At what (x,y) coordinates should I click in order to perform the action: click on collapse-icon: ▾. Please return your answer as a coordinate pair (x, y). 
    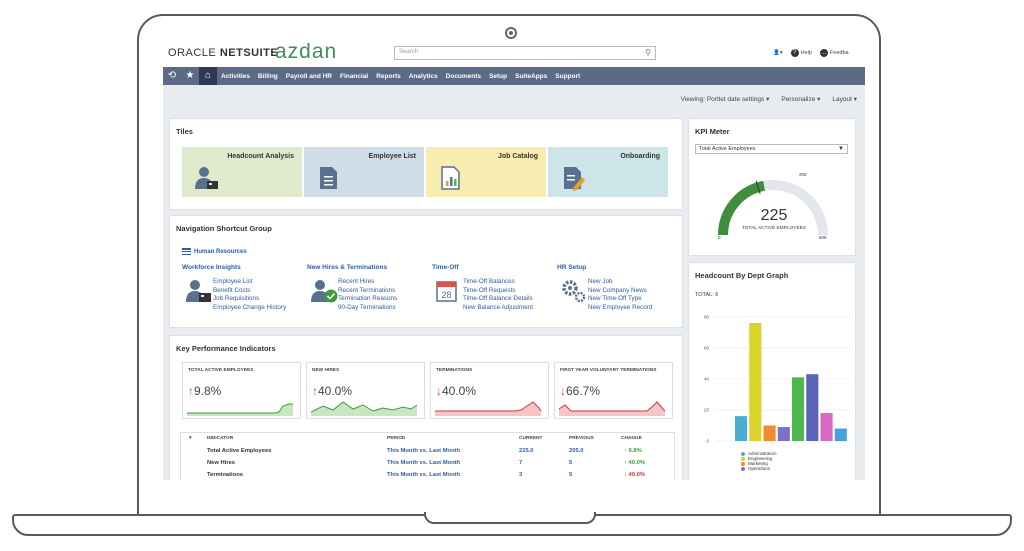
    Looking at the image, I should click on (190, 438).